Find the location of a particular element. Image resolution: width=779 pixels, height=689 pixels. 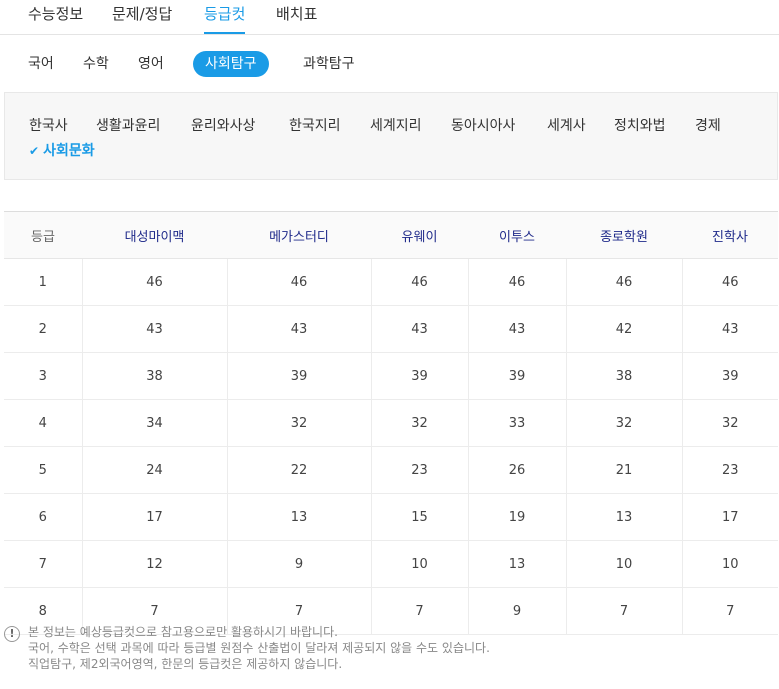

sub-subject-world-history: 세계사 is located at coordinates (566, 125).